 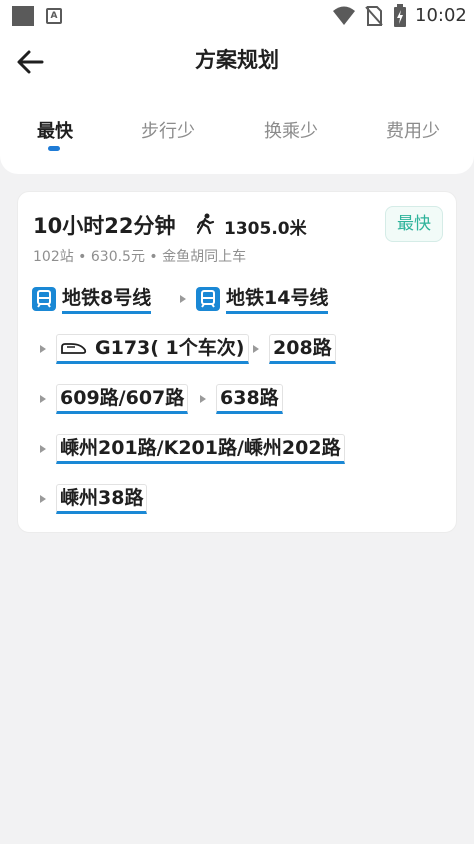 I want to click on segment-bus: 609路/607路, so click(x=122, y=399).